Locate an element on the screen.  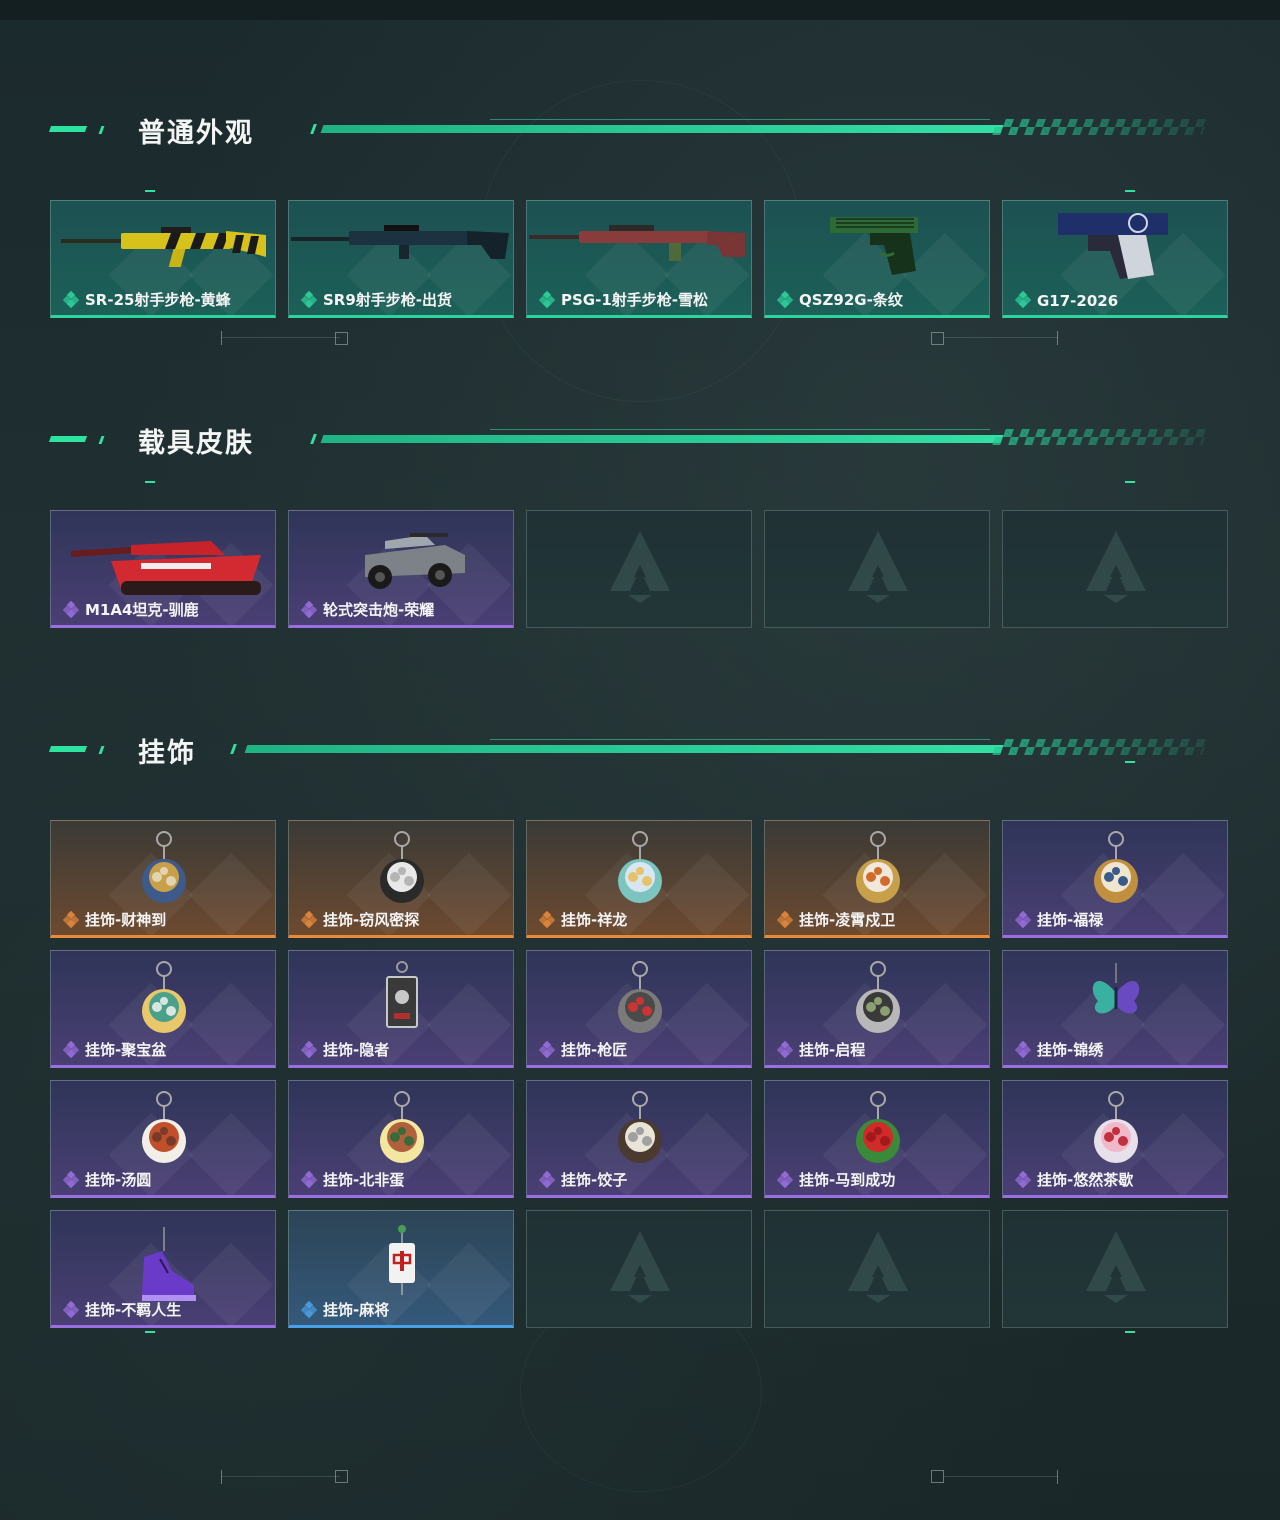
item-label: M1A4坦克-驯鹿 is located at coordinates (142, 610).